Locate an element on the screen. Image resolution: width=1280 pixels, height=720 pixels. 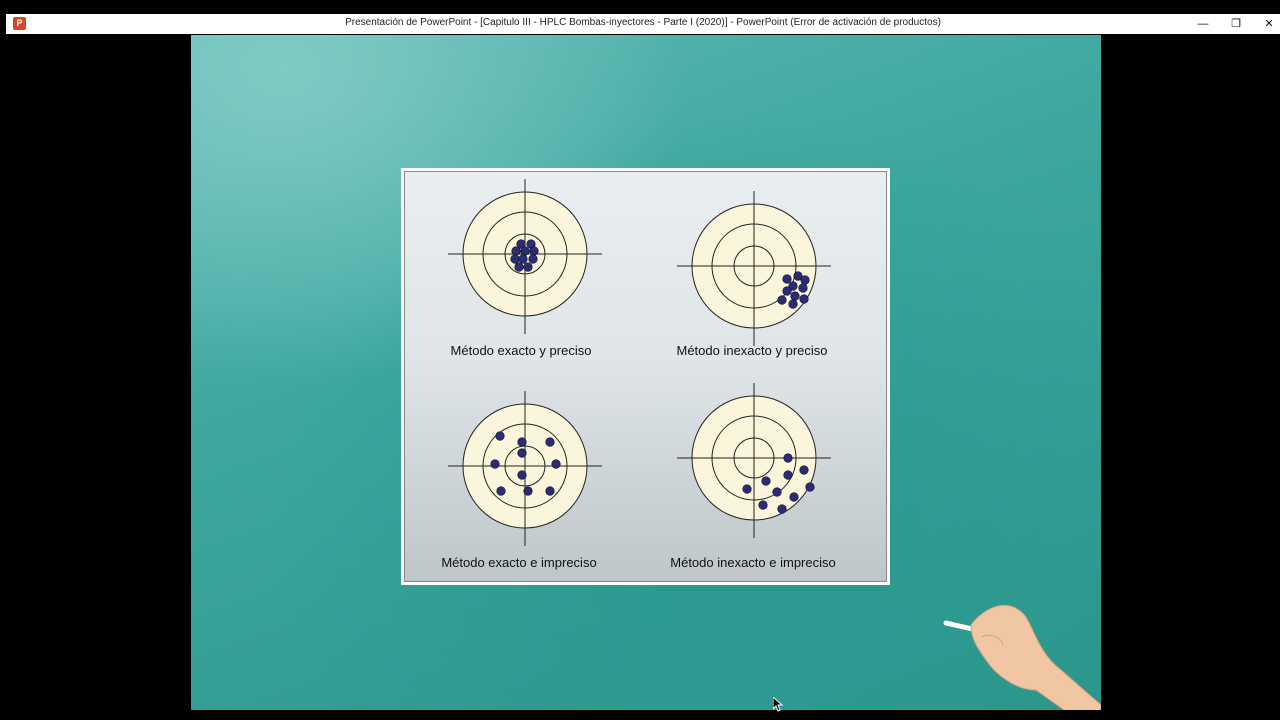
mouse-cursor-icon is located at coordinates (778, 704).